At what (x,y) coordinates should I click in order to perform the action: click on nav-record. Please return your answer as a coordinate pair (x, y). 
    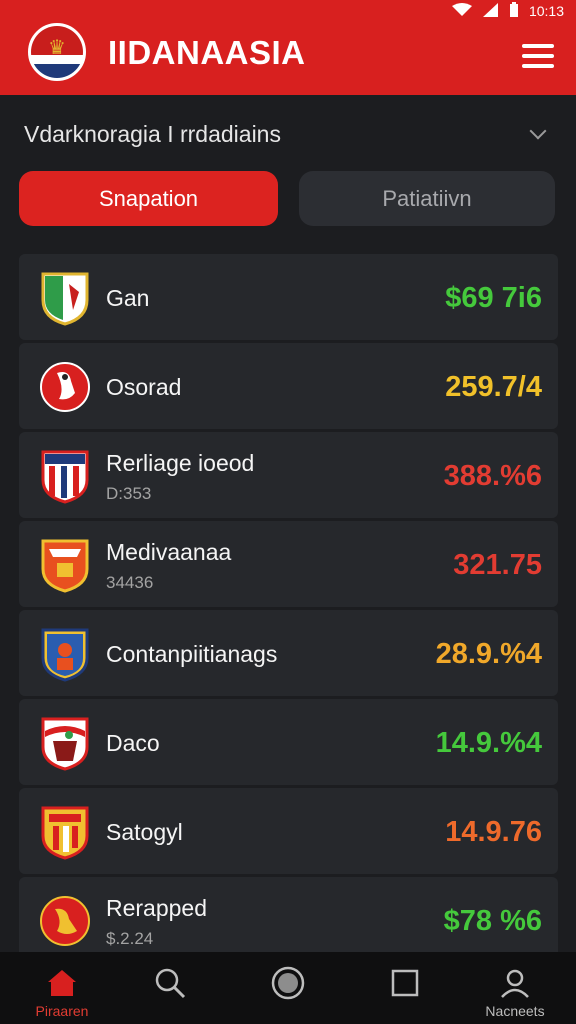
    Looking at the image, I should click on (288, 988).